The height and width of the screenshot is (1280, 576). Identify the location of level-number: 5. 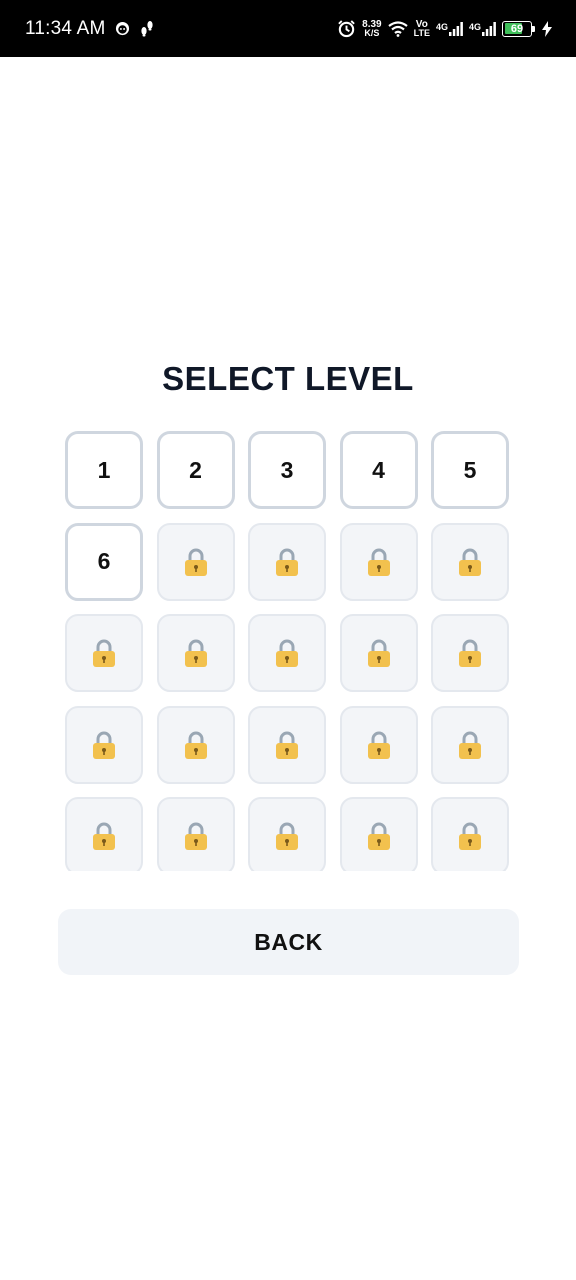
(470, 469).